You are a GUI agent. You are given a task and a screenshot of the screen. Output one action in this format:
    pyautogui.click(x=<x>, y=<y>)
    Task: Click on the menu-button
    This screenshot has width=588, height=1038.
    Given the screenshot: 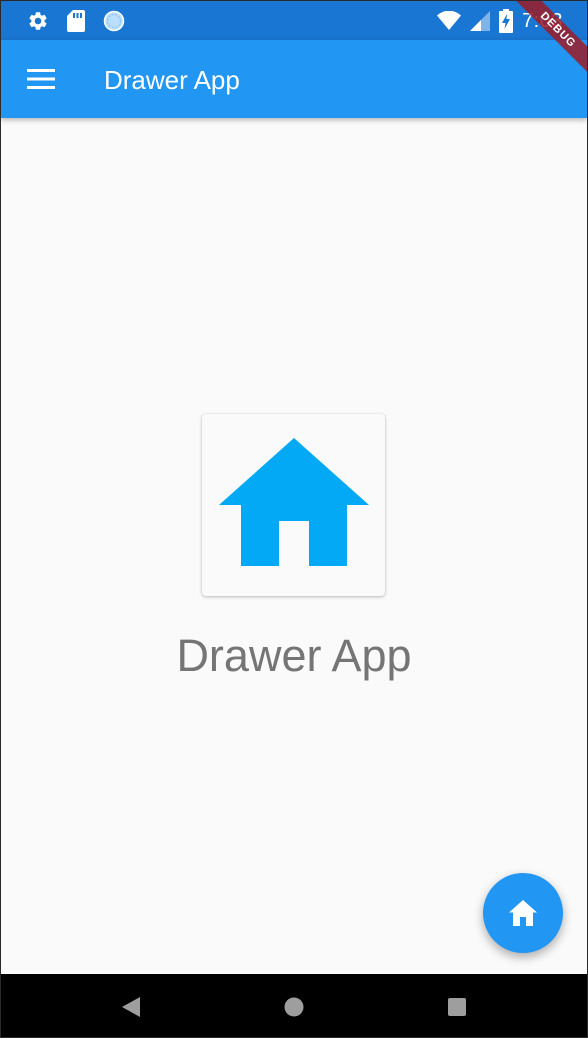 What is the action you would take?
    pyautogui.click(x=41, y=79)
    